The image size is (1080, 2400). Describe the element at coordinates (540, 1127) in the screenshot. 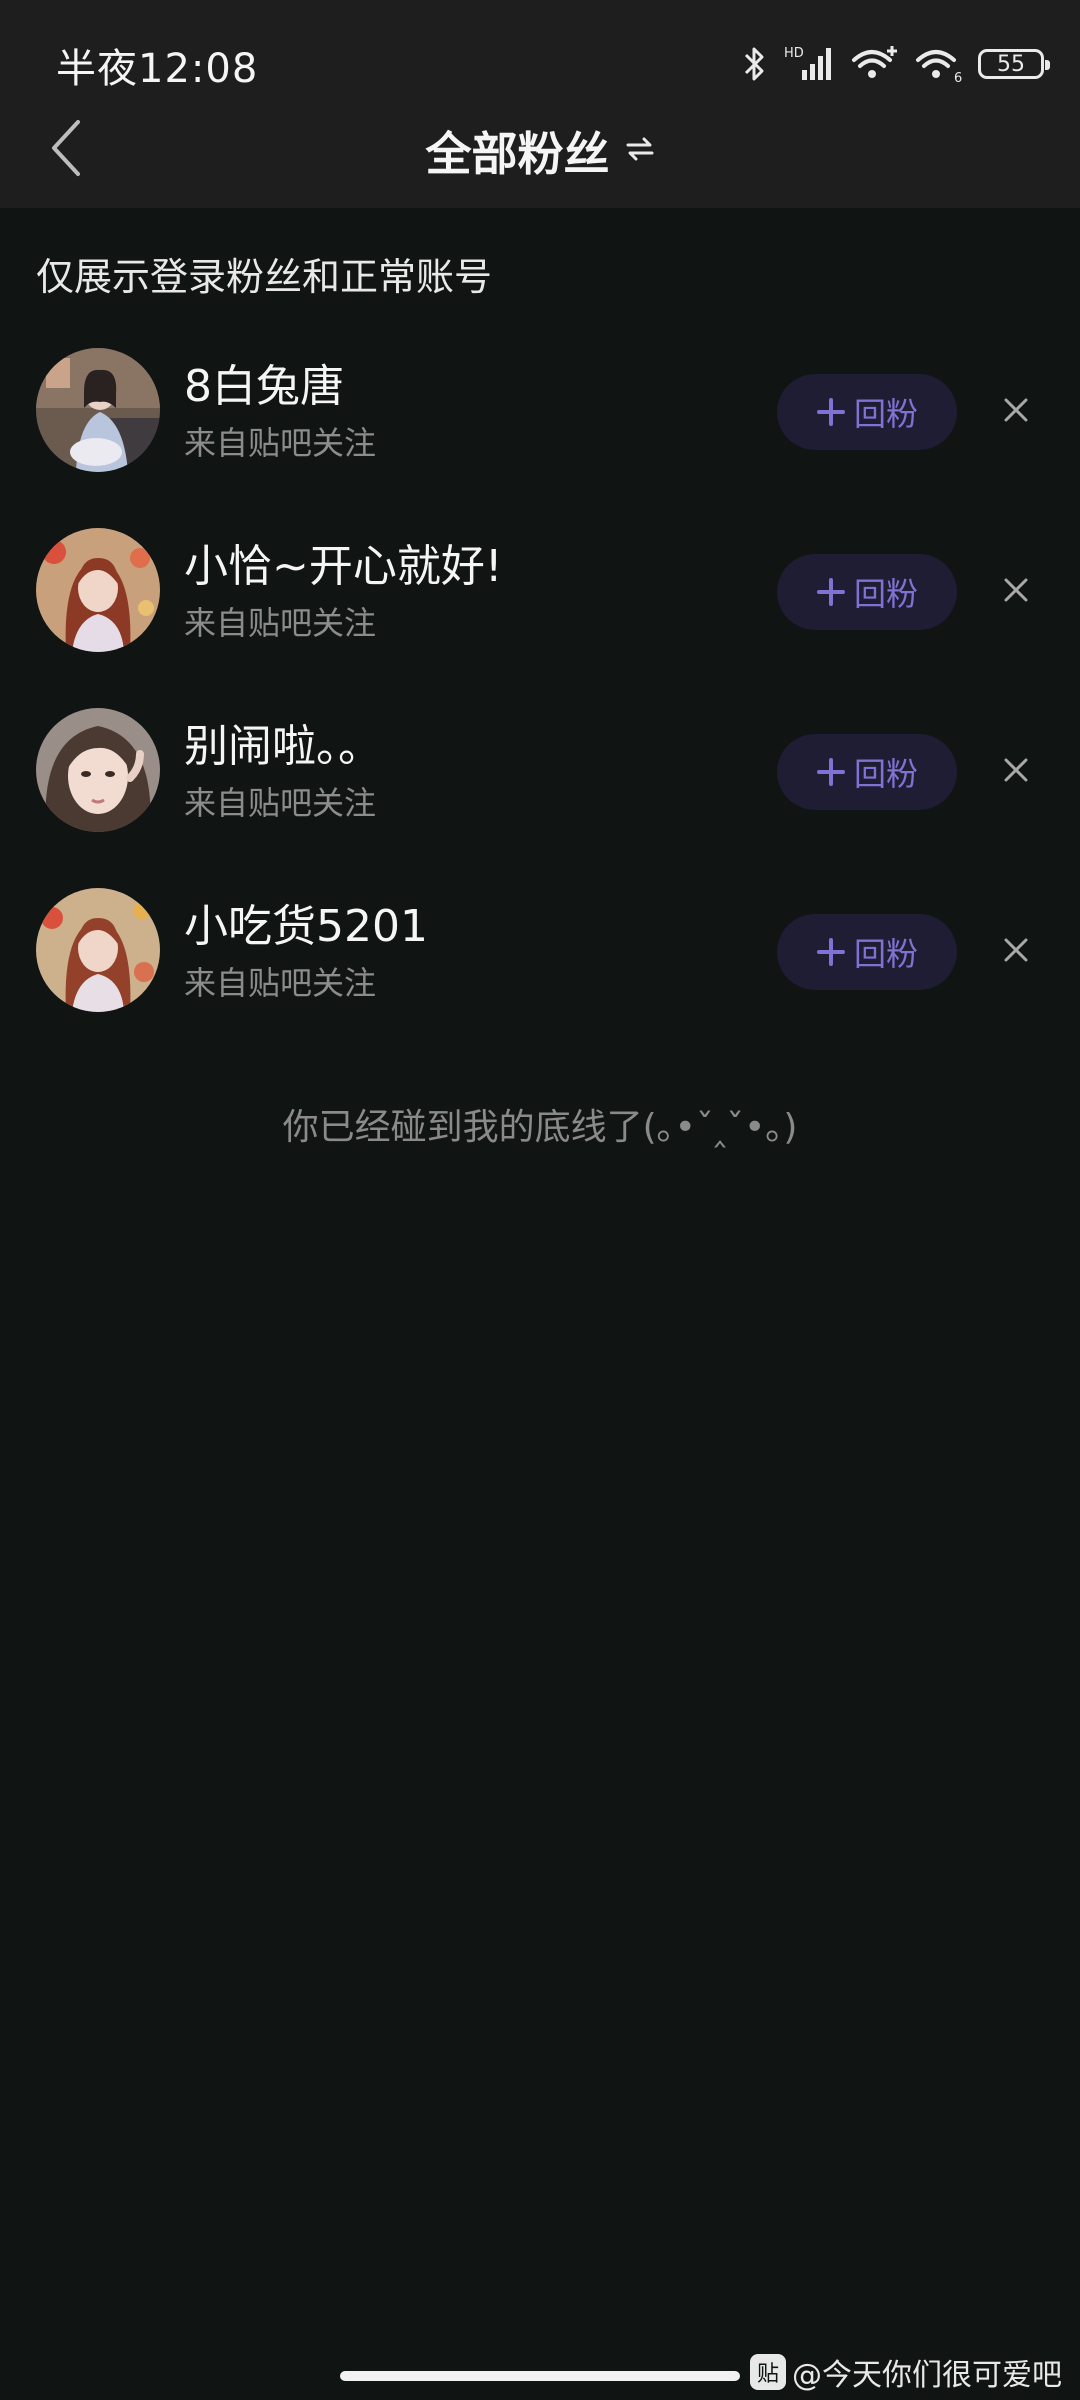

I see `end-of-list-text: 你已经碰到我的底线了(｡•ˇ‸ˇ•｡)` at that location.